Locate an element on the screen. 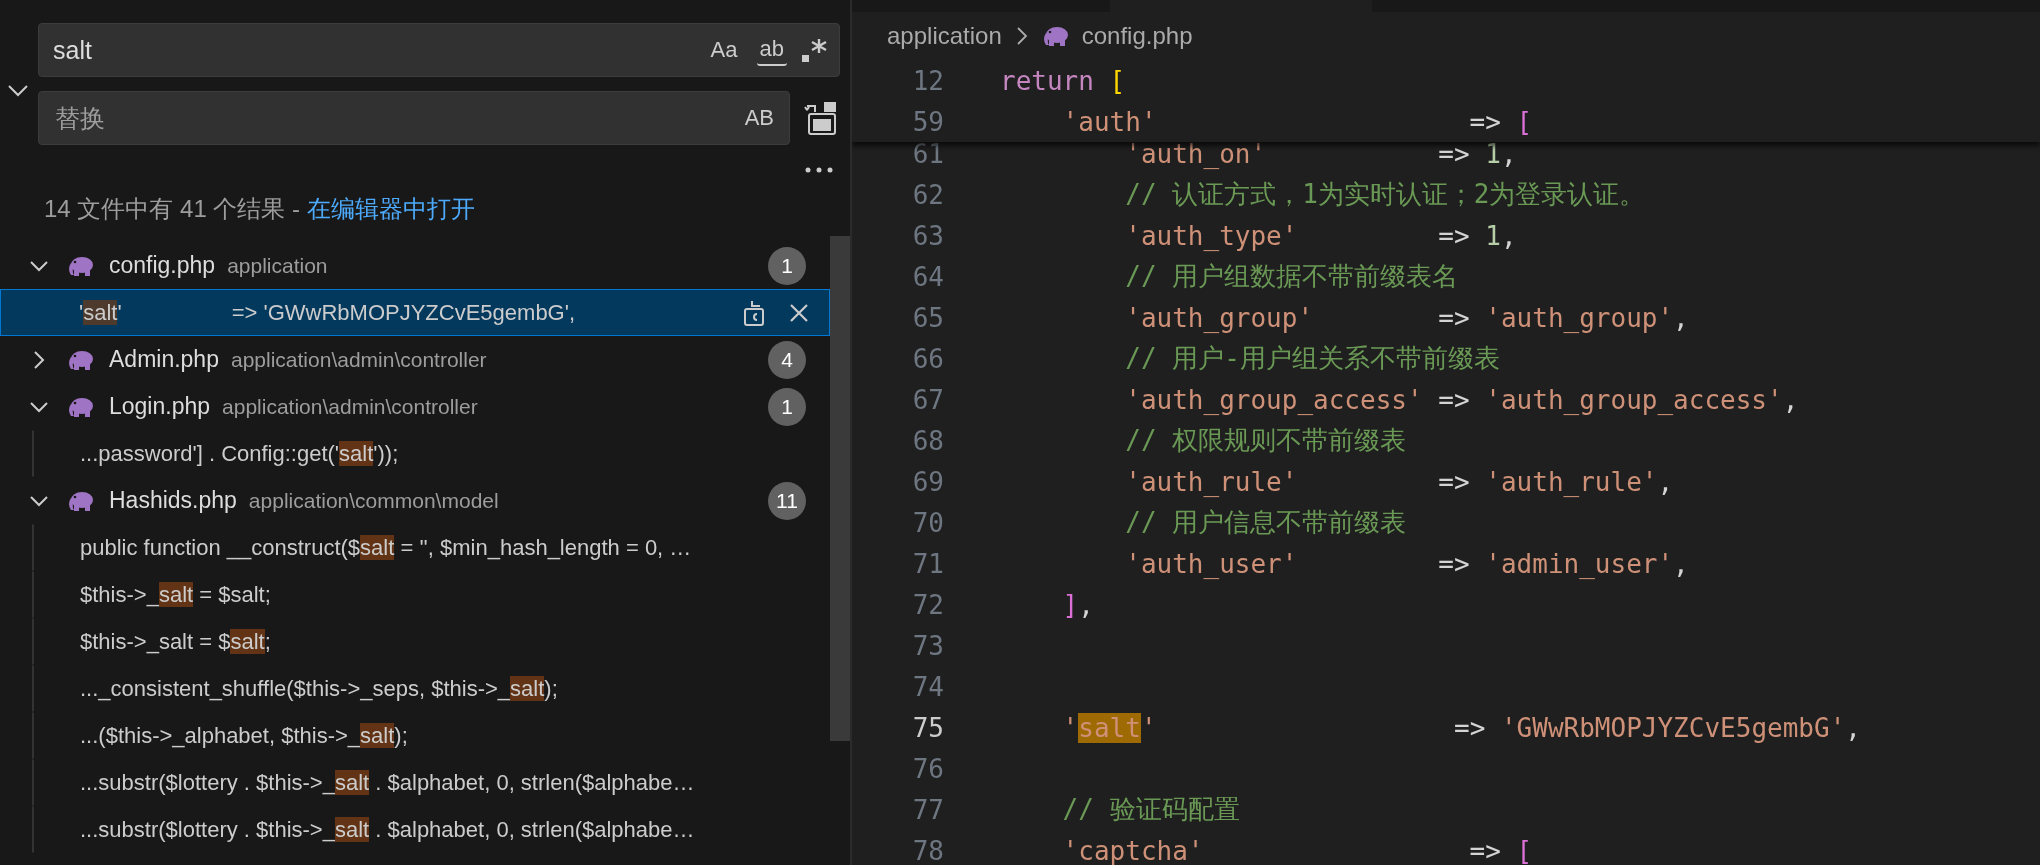 The width and height of the screenshot is (2040, 865). code-line: 'auth_group' => 'auth_group', is located at coordinates (1406, 317).